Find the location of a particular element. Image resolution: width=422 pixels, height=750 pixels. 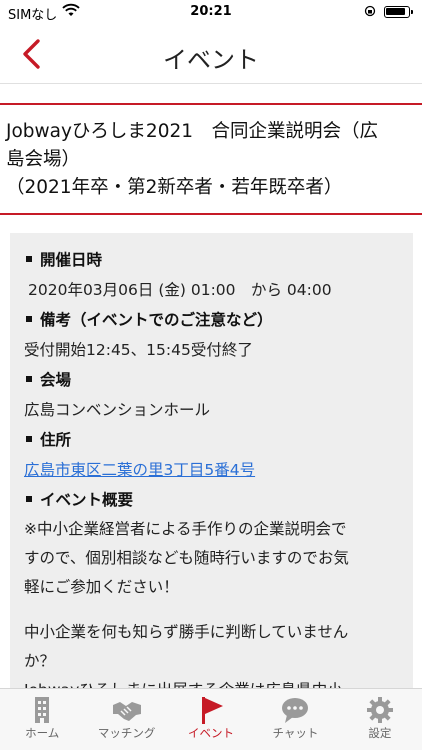

page-title: イベント is located at coordinates (211, 60).